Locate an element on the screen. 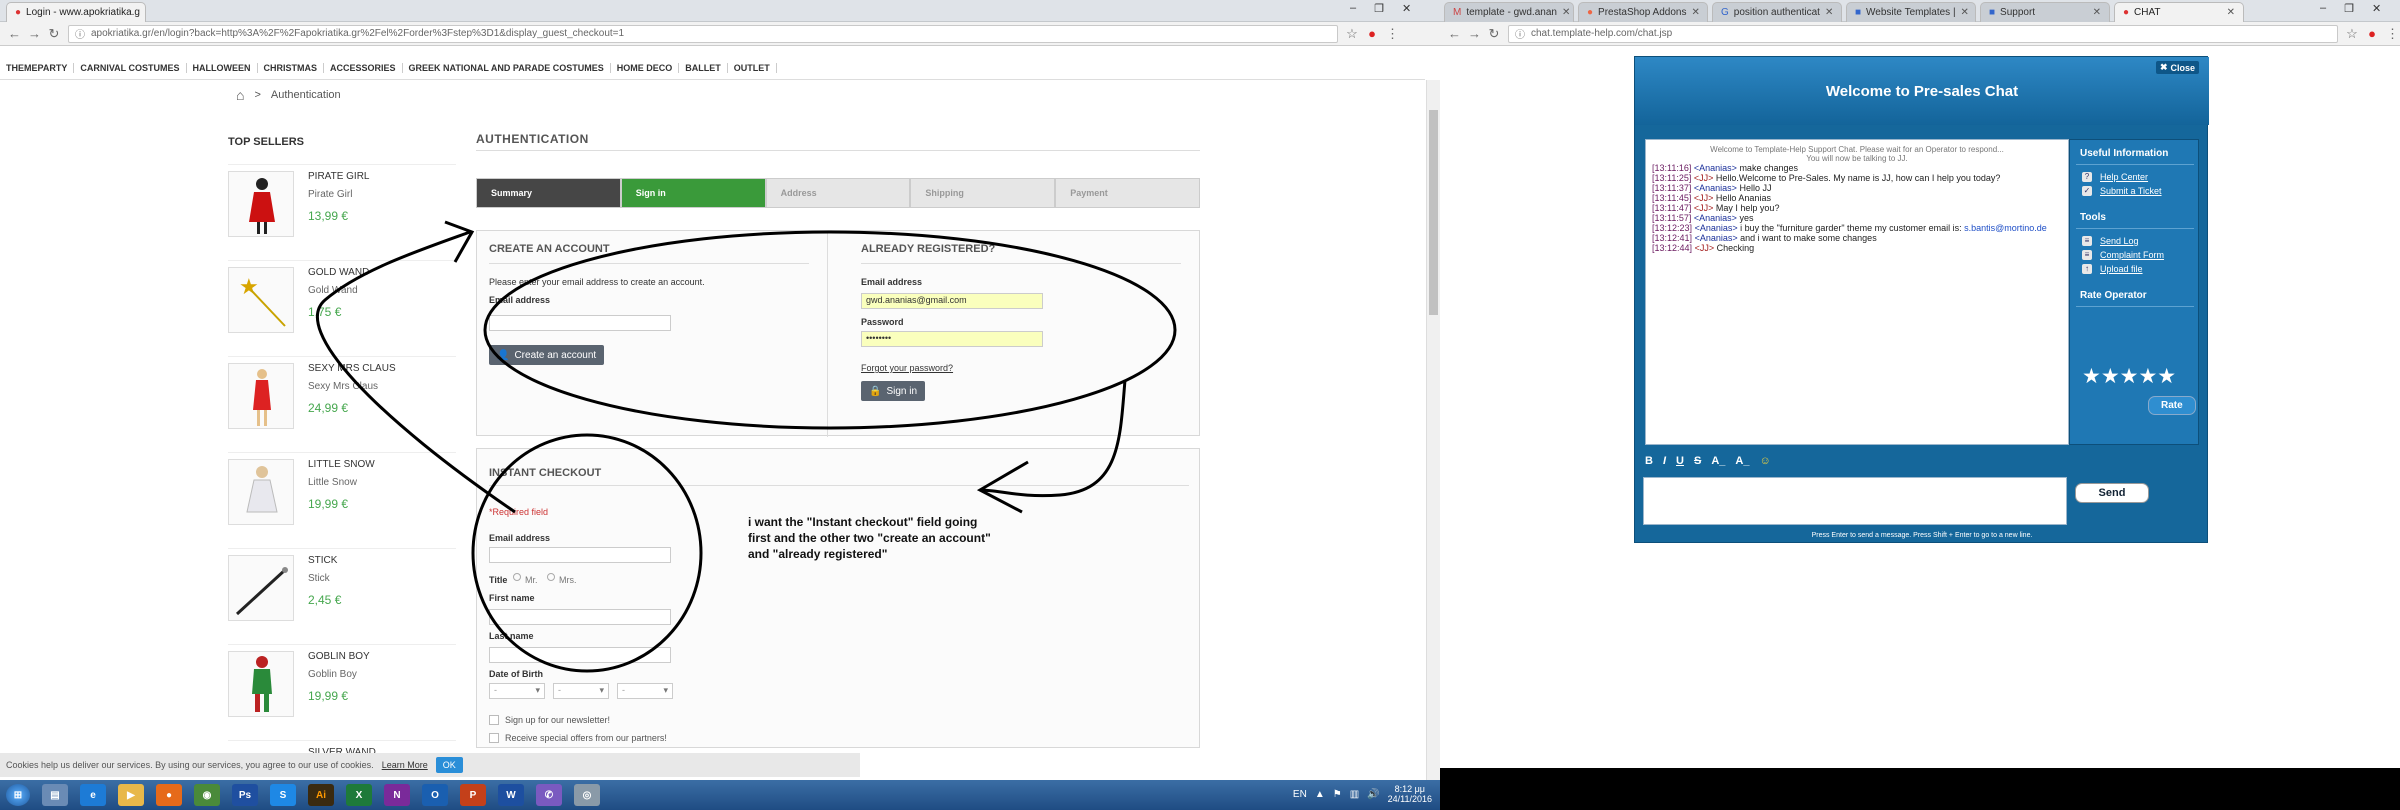 The width and height of the screenshot is (2400, 810). internet-explorer-icon: e is located at coordinates (93, 795).